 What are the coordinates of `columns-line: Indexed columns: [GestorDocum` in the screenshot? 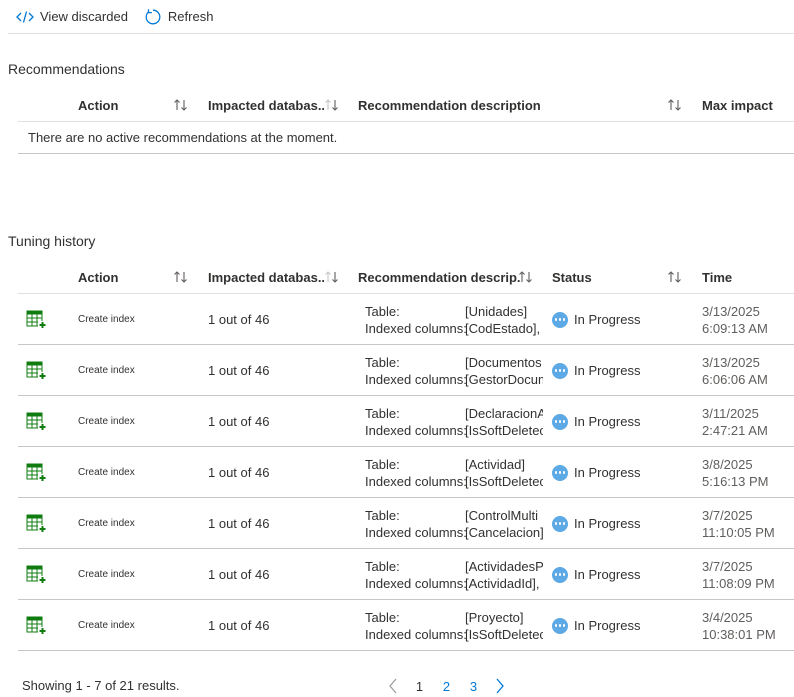 It's located at (454, 379).